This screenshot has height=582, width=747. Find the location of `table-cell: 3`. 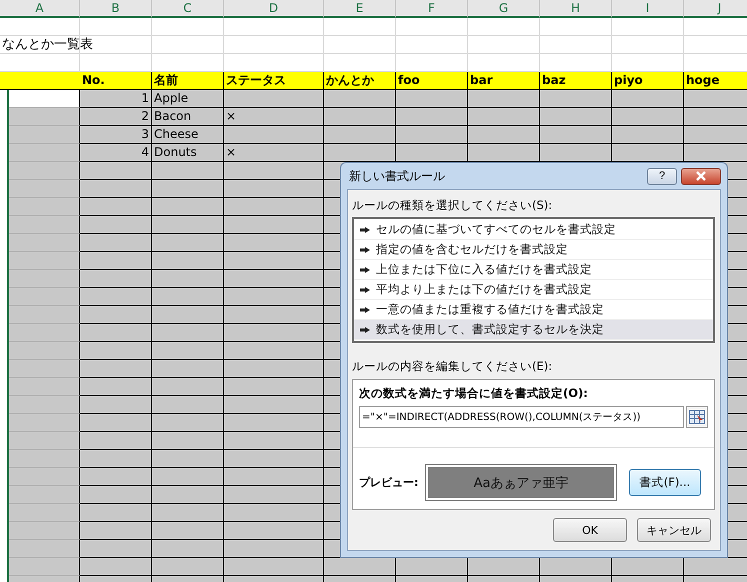

table-cell: 3 is located at coordinates (116, 135).